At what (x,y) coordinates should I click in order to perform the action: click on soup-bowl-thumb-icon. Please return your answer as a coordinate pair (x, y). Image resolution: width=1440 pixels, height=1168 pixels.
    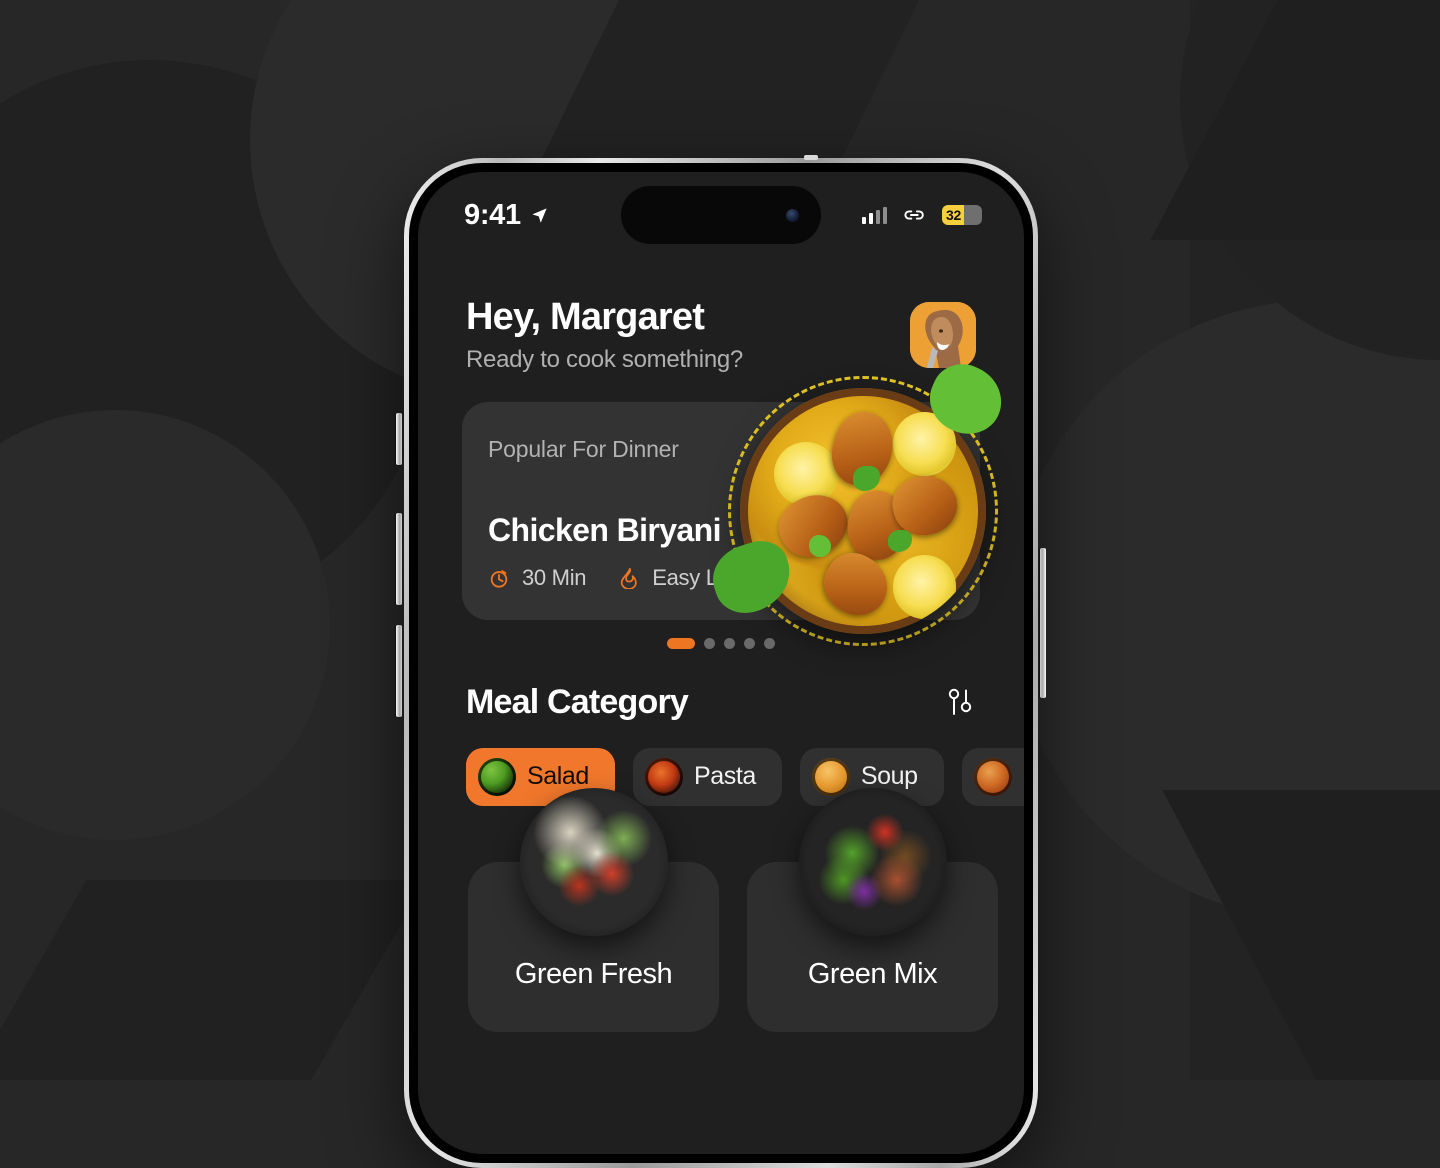
    Looking at the image, I should click on (831, 777).